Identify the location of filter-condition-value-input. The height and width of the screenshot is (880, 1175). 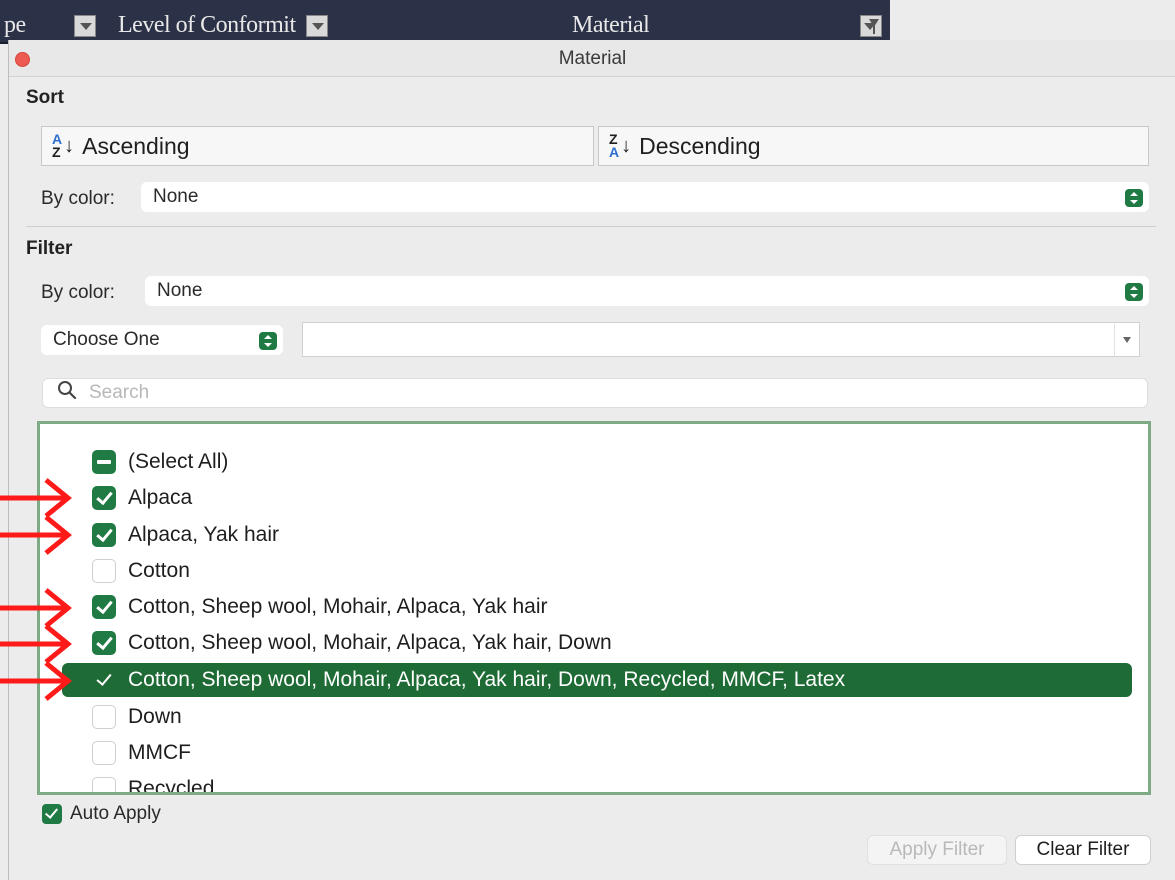
(721, 339).